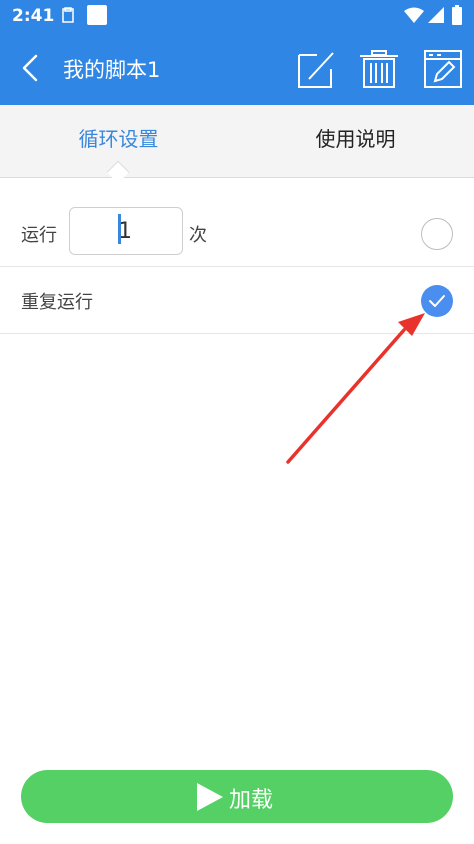  What do you see at coordinates (355, 388) in the screenshot?
I see `annotation-arrow` at bounding box center [355, 388].